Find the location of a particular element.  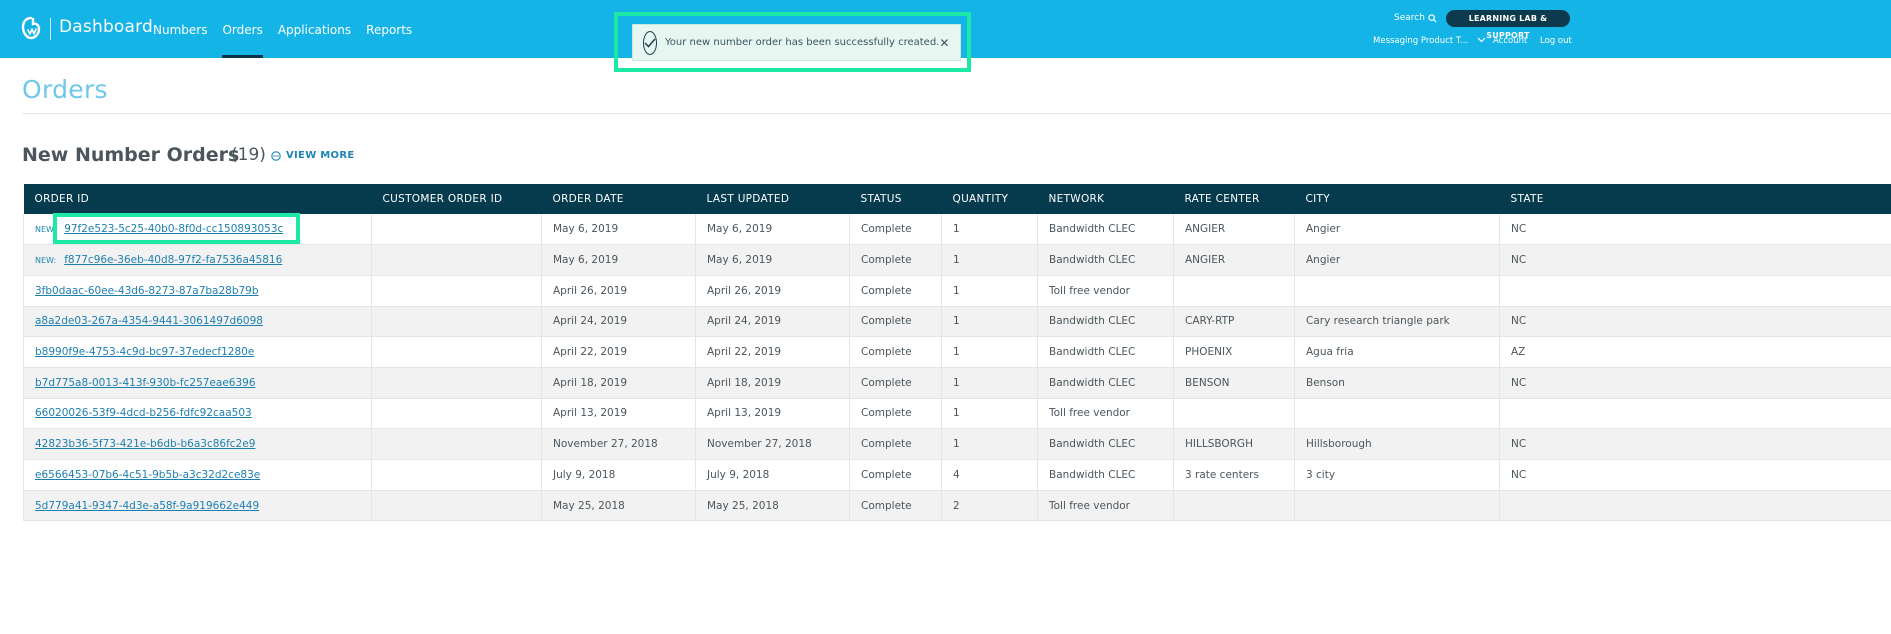

account-link: Account is located at coordinates (1510, 41).